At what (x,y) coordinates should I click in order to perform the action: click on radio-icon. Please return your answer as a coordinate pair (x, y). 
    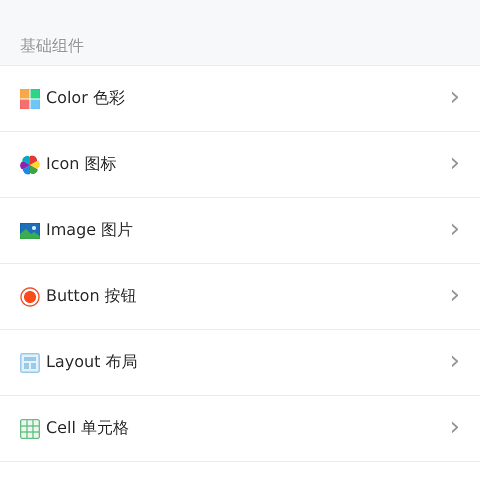
    Looking at the image, I should click on (30, 296).